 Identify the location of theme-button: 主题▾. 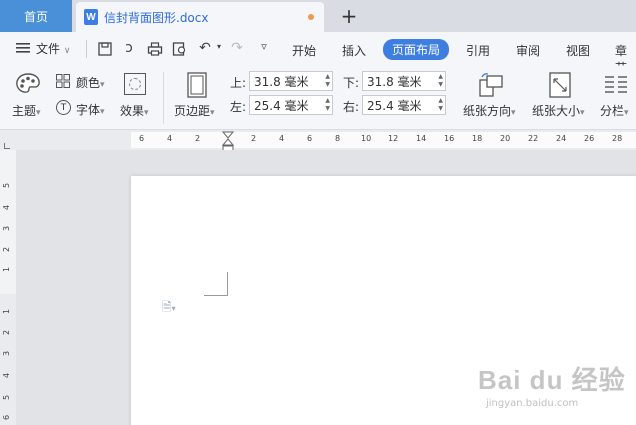
(26, 110).